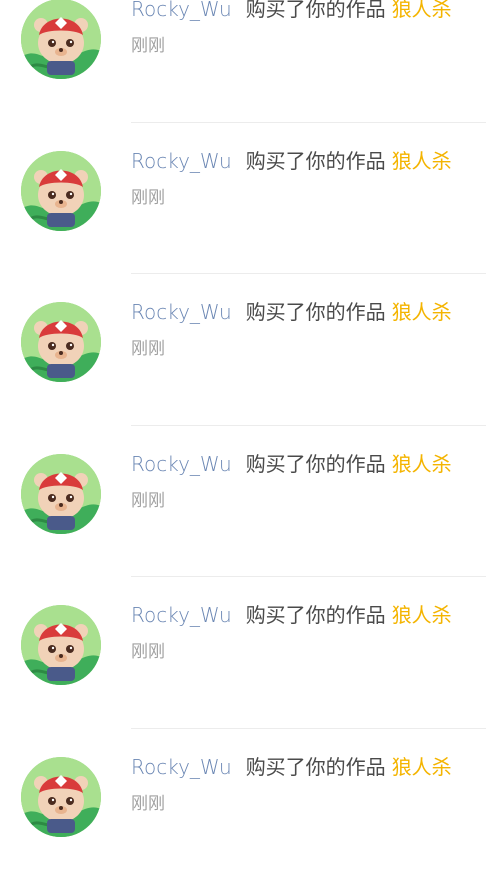  What do you see at coordinates (243, 61) in the screenshot?
I see `notification-item: Rocky_Wu 购买了你的作品狼人杀 刚刚` at bounding box center [243, 61].